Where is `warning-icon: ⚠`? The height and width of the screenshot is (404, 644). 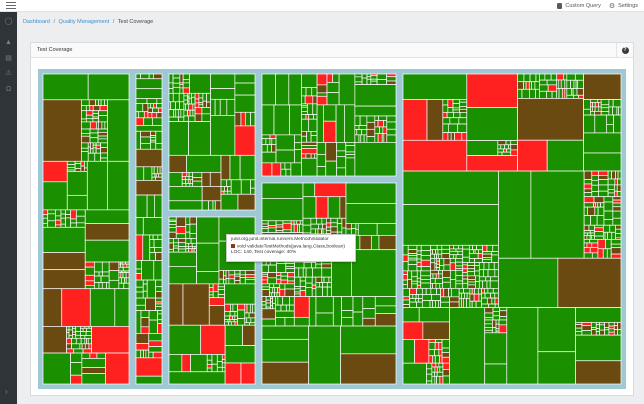 warning-icon: ⚠ is located at coordinates (8, 73).